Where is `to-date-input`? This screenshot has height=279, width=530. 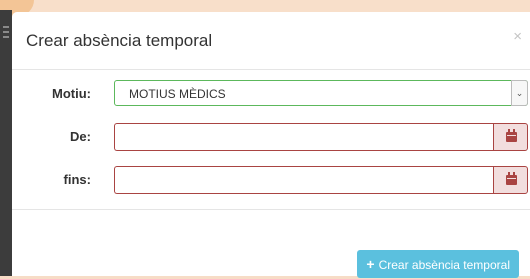 to-date-input is located at coordinates (303, 180).